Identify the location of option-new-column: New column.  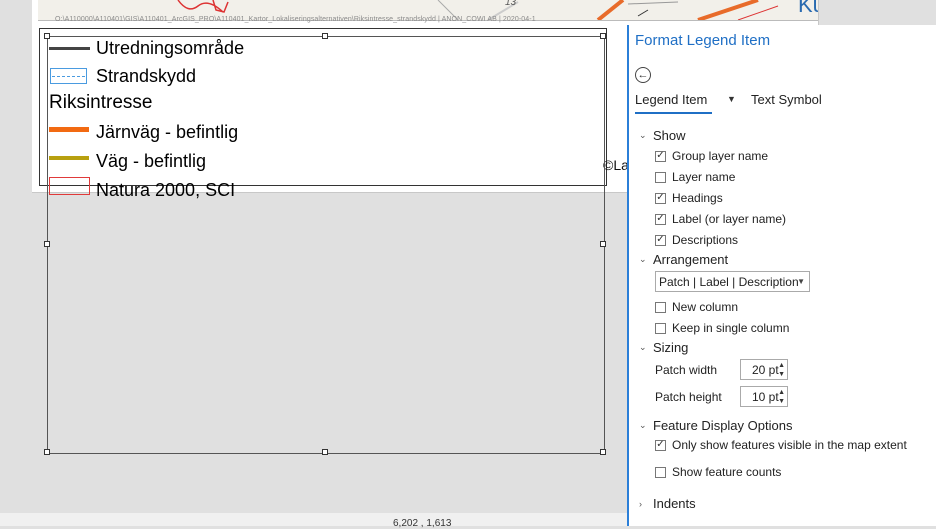
(696, 307).